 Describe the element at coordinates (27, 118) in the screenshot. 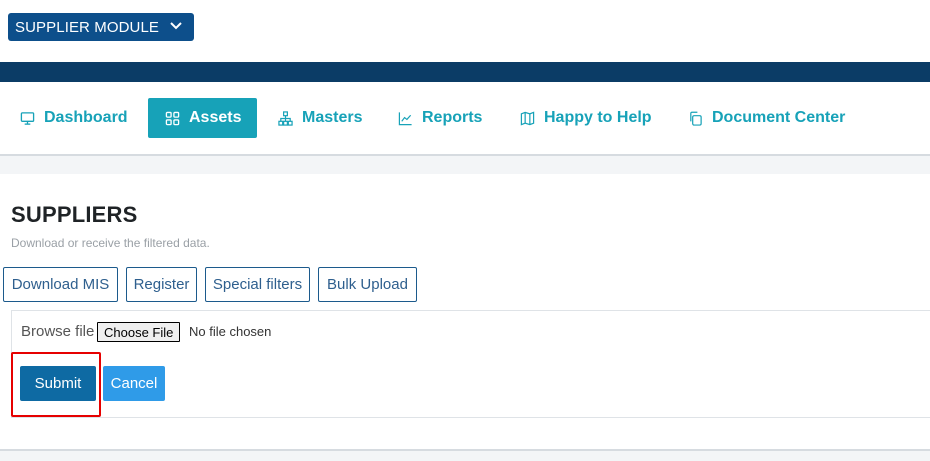

I see `monitor-icon` at that location.